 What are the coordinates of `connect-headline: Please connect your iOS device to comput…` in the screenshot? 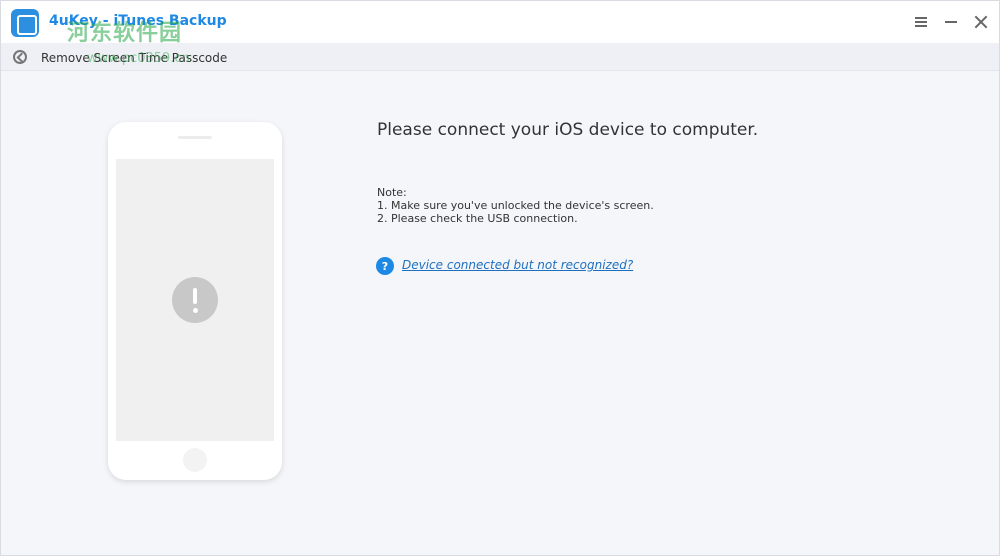 It's located at (568, 130).